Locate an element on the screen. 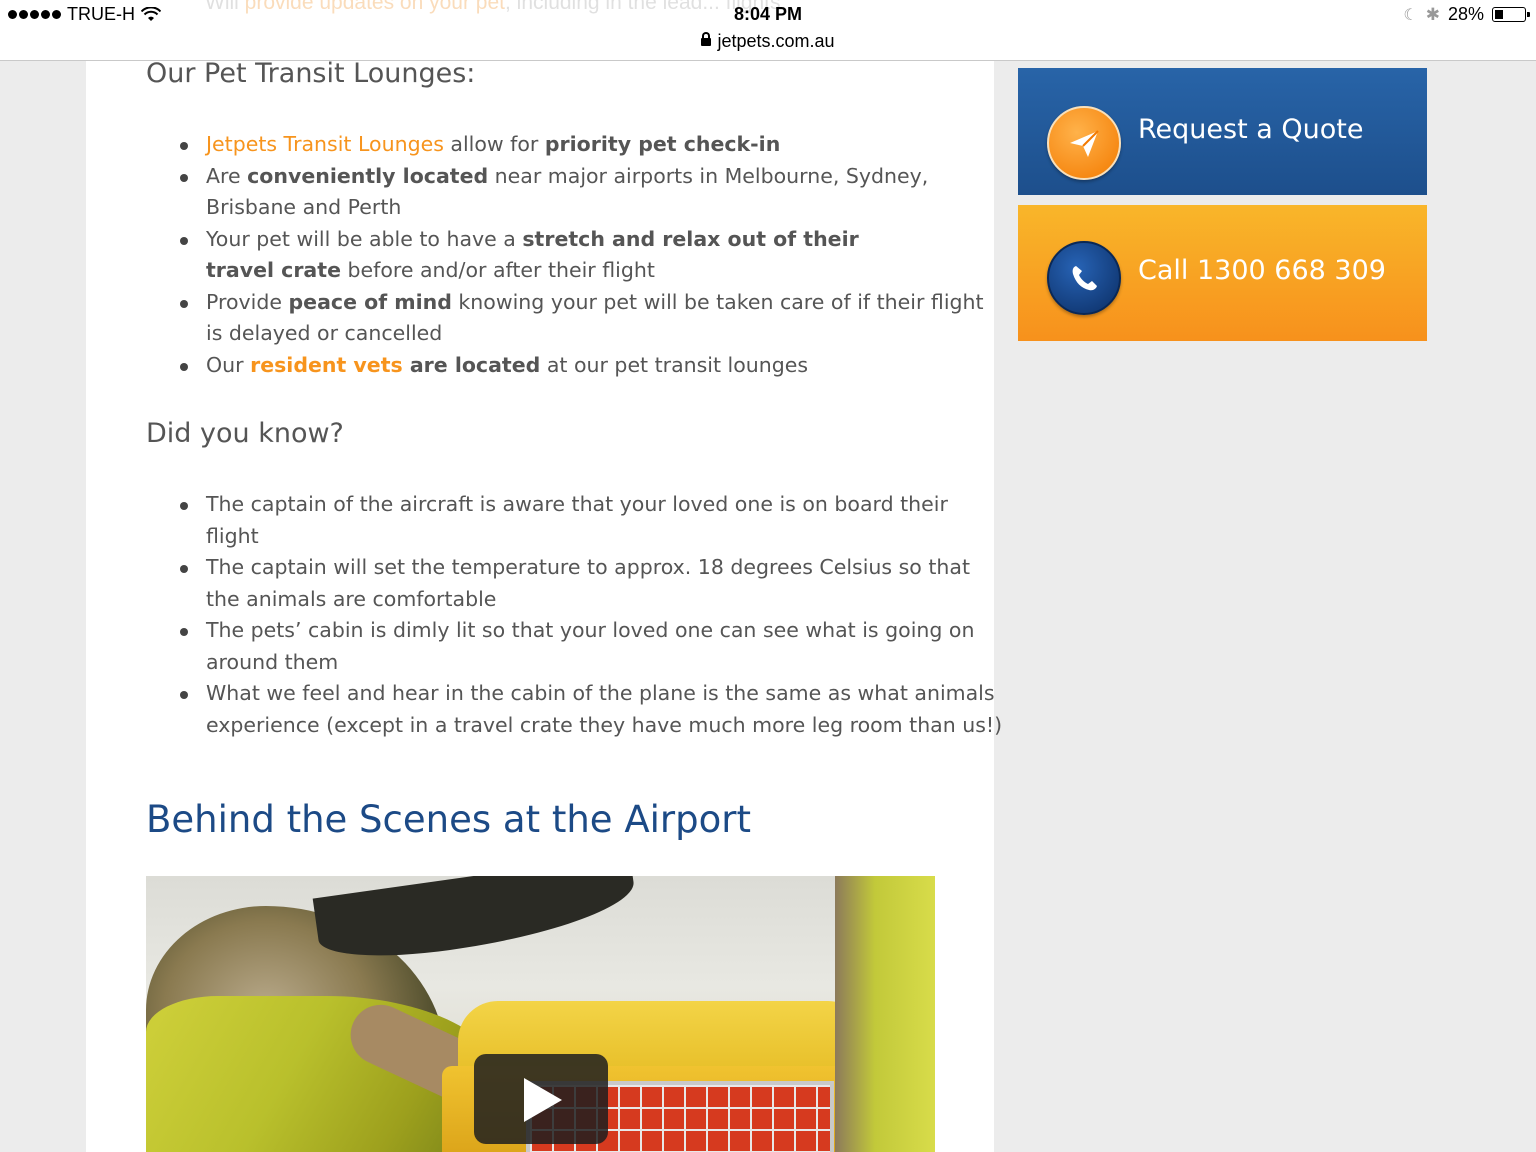 The image size is (1536, 1152). play-icon is located at coordinates (541, 1099).